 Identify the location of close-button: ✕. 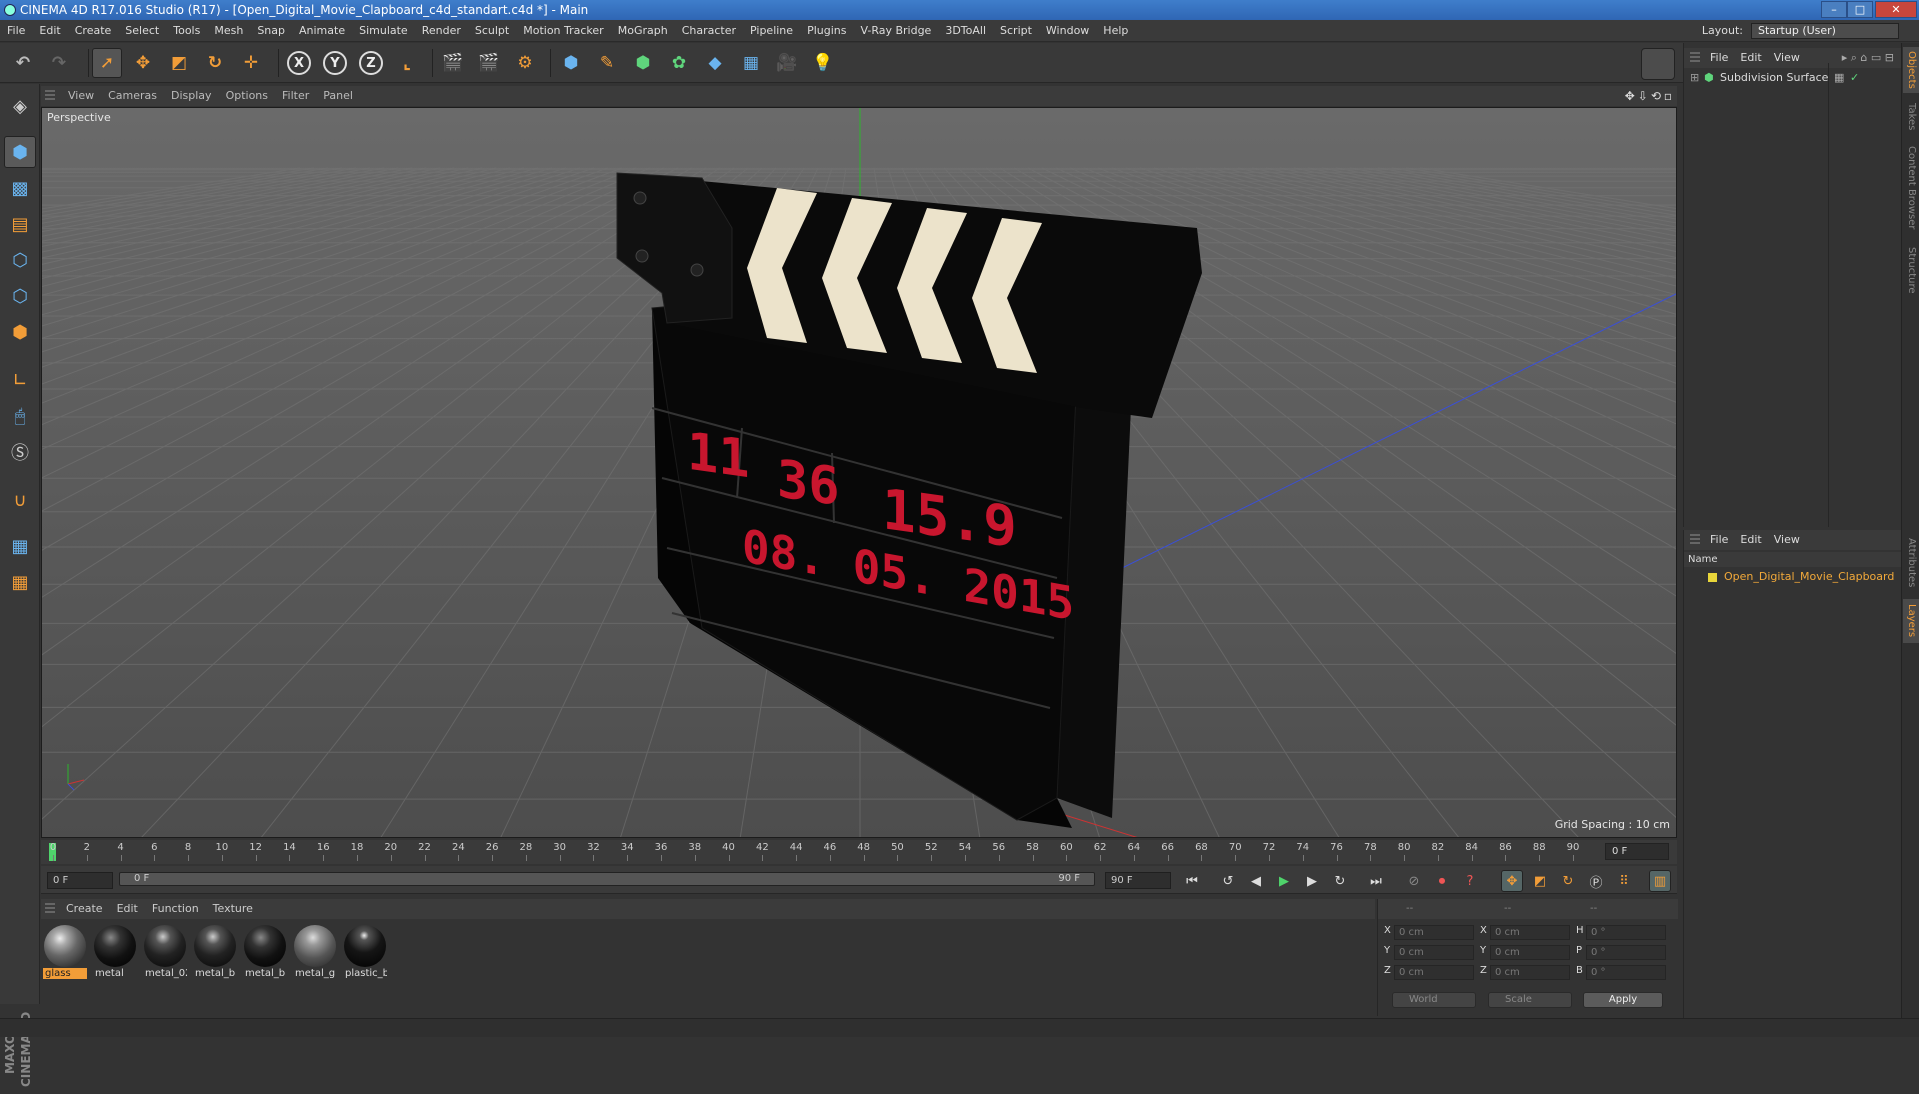
(1896, 9).